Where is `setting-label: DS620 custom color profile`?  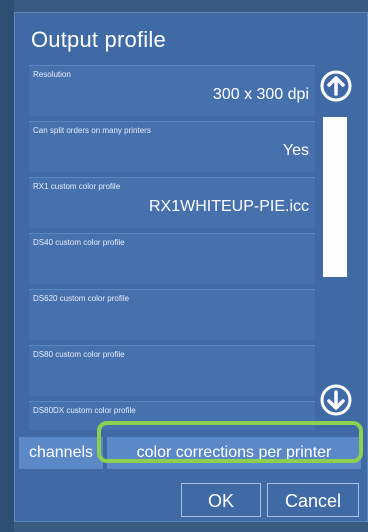
setting-label: DS620 custom color profile is located at coordinates (81, 298).